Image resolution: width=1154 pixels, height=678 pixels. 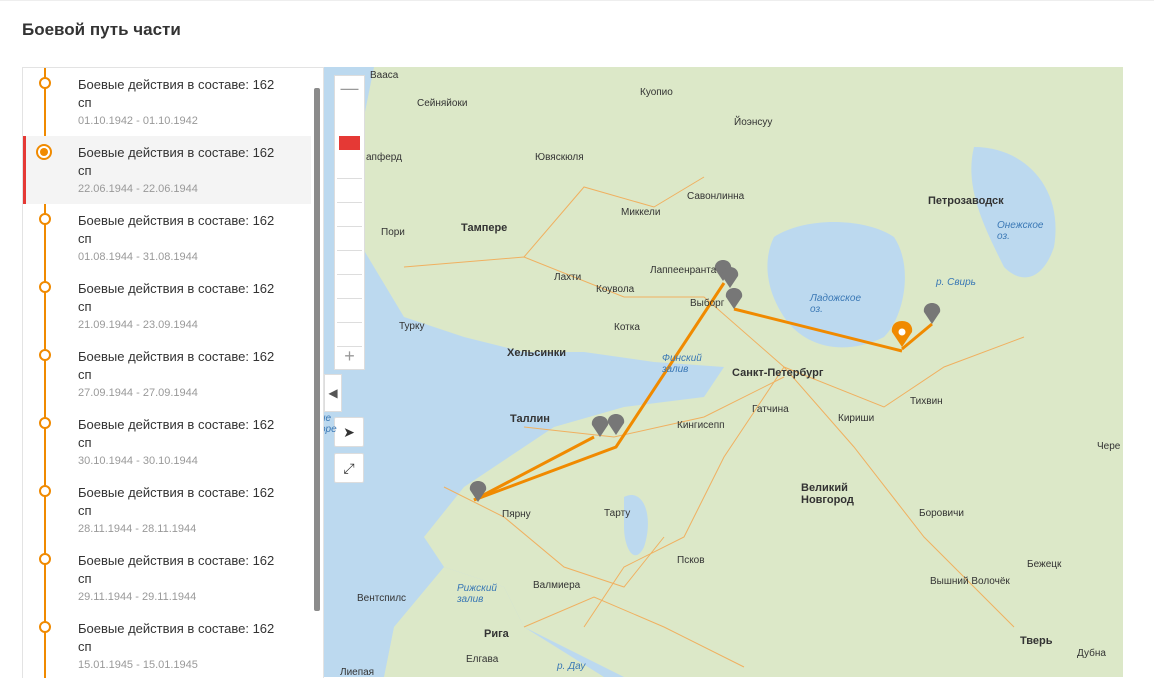 What do you see at coordinates (707, 303) in the screenshot?
I see `place-label: Выборг` at bounding box center [707, 303].